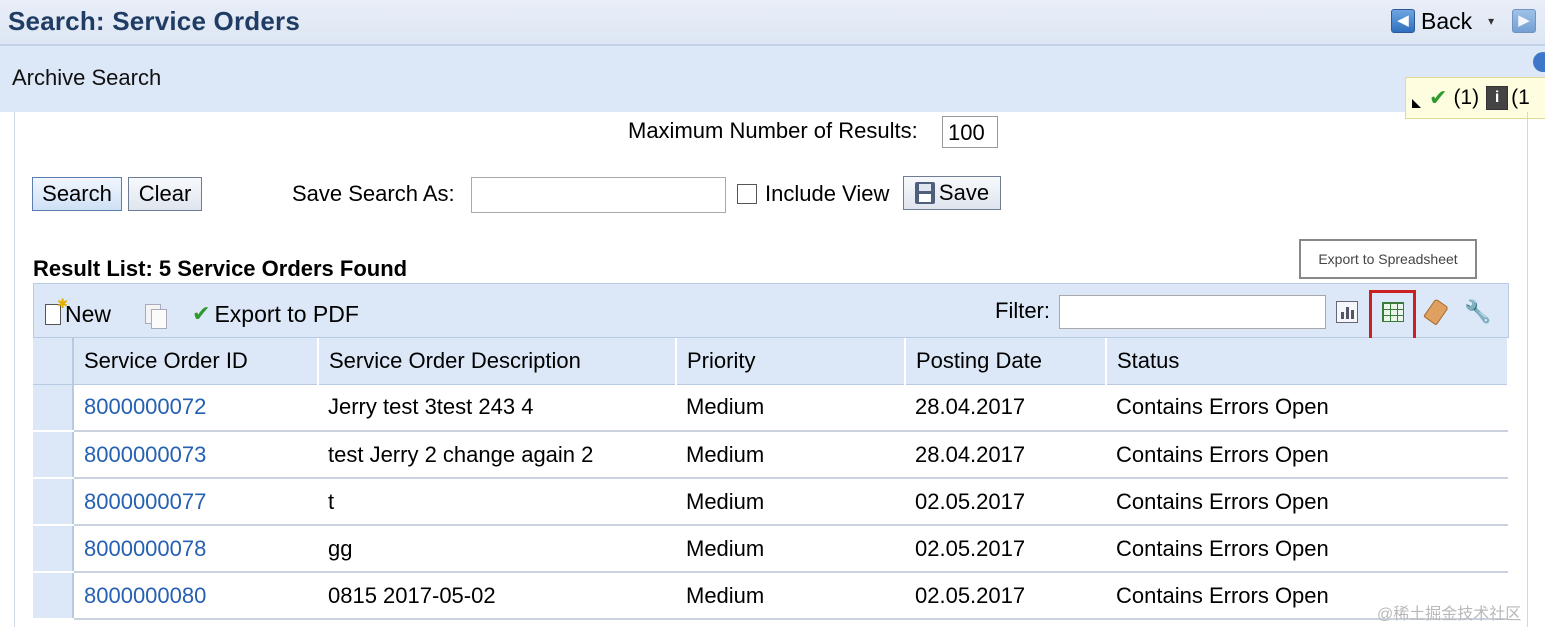 The image size is (1545, 627). Describe the element at coordinates (1491, 21) in the screenshot. I see `chevron-down-icon: ▾` at that location.